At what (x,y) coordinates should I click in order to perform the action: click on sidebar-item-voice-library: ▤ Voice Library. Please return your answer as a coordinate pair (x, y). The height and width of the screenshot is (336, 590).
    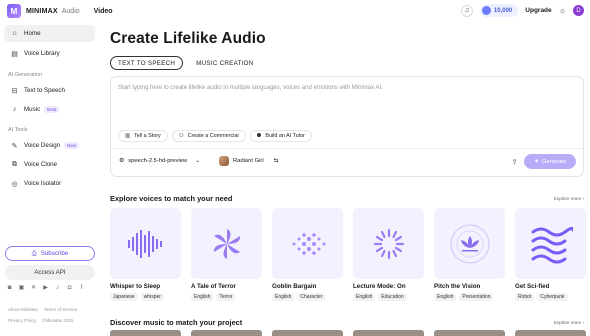
    Looking at the image, I should click on (49, 53).